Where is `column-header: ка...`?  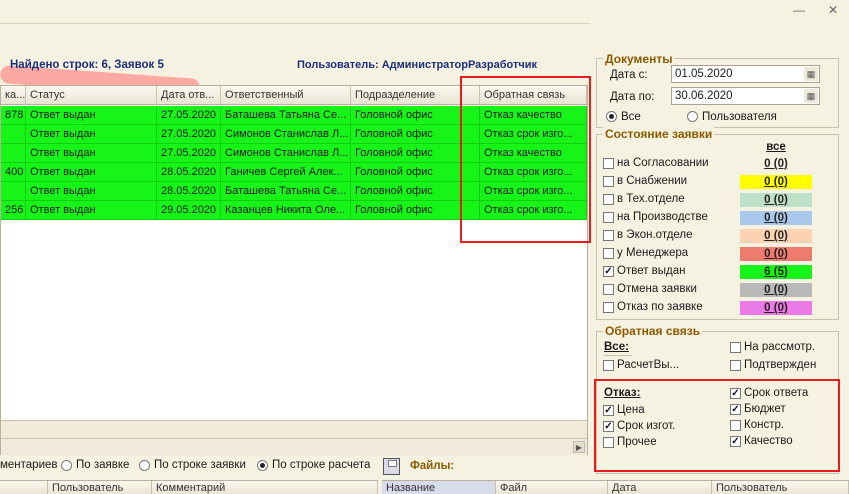
column-header: ка... is located at coordinates (13, 95).